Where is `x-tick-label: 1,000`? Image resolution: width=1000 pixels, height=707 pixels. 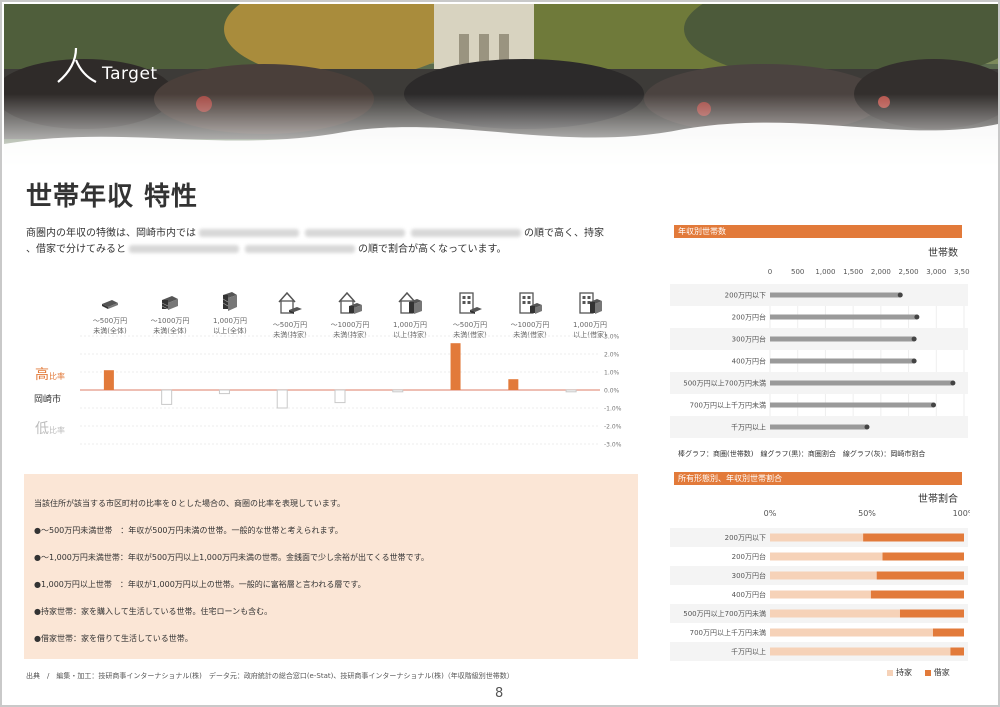 x-tick-label: 1,000 is located at coordinates (825, 272).